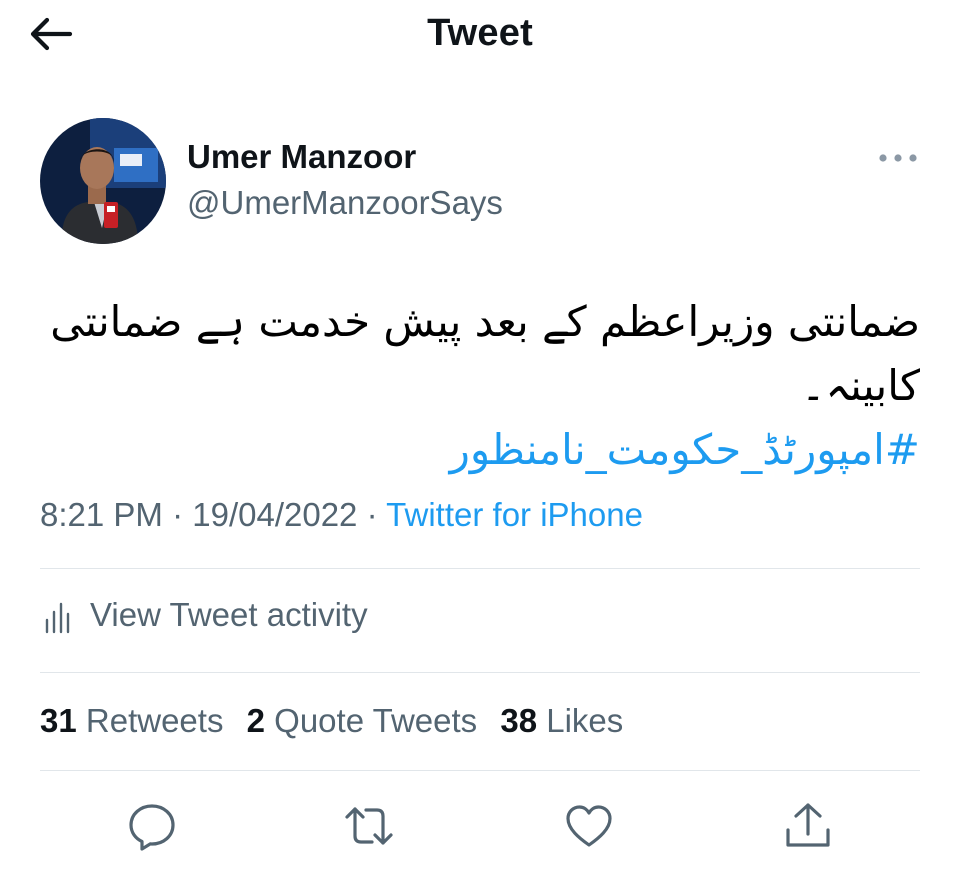  I want to click on retweets-stat: 31 Retweets, so click(131, 720).